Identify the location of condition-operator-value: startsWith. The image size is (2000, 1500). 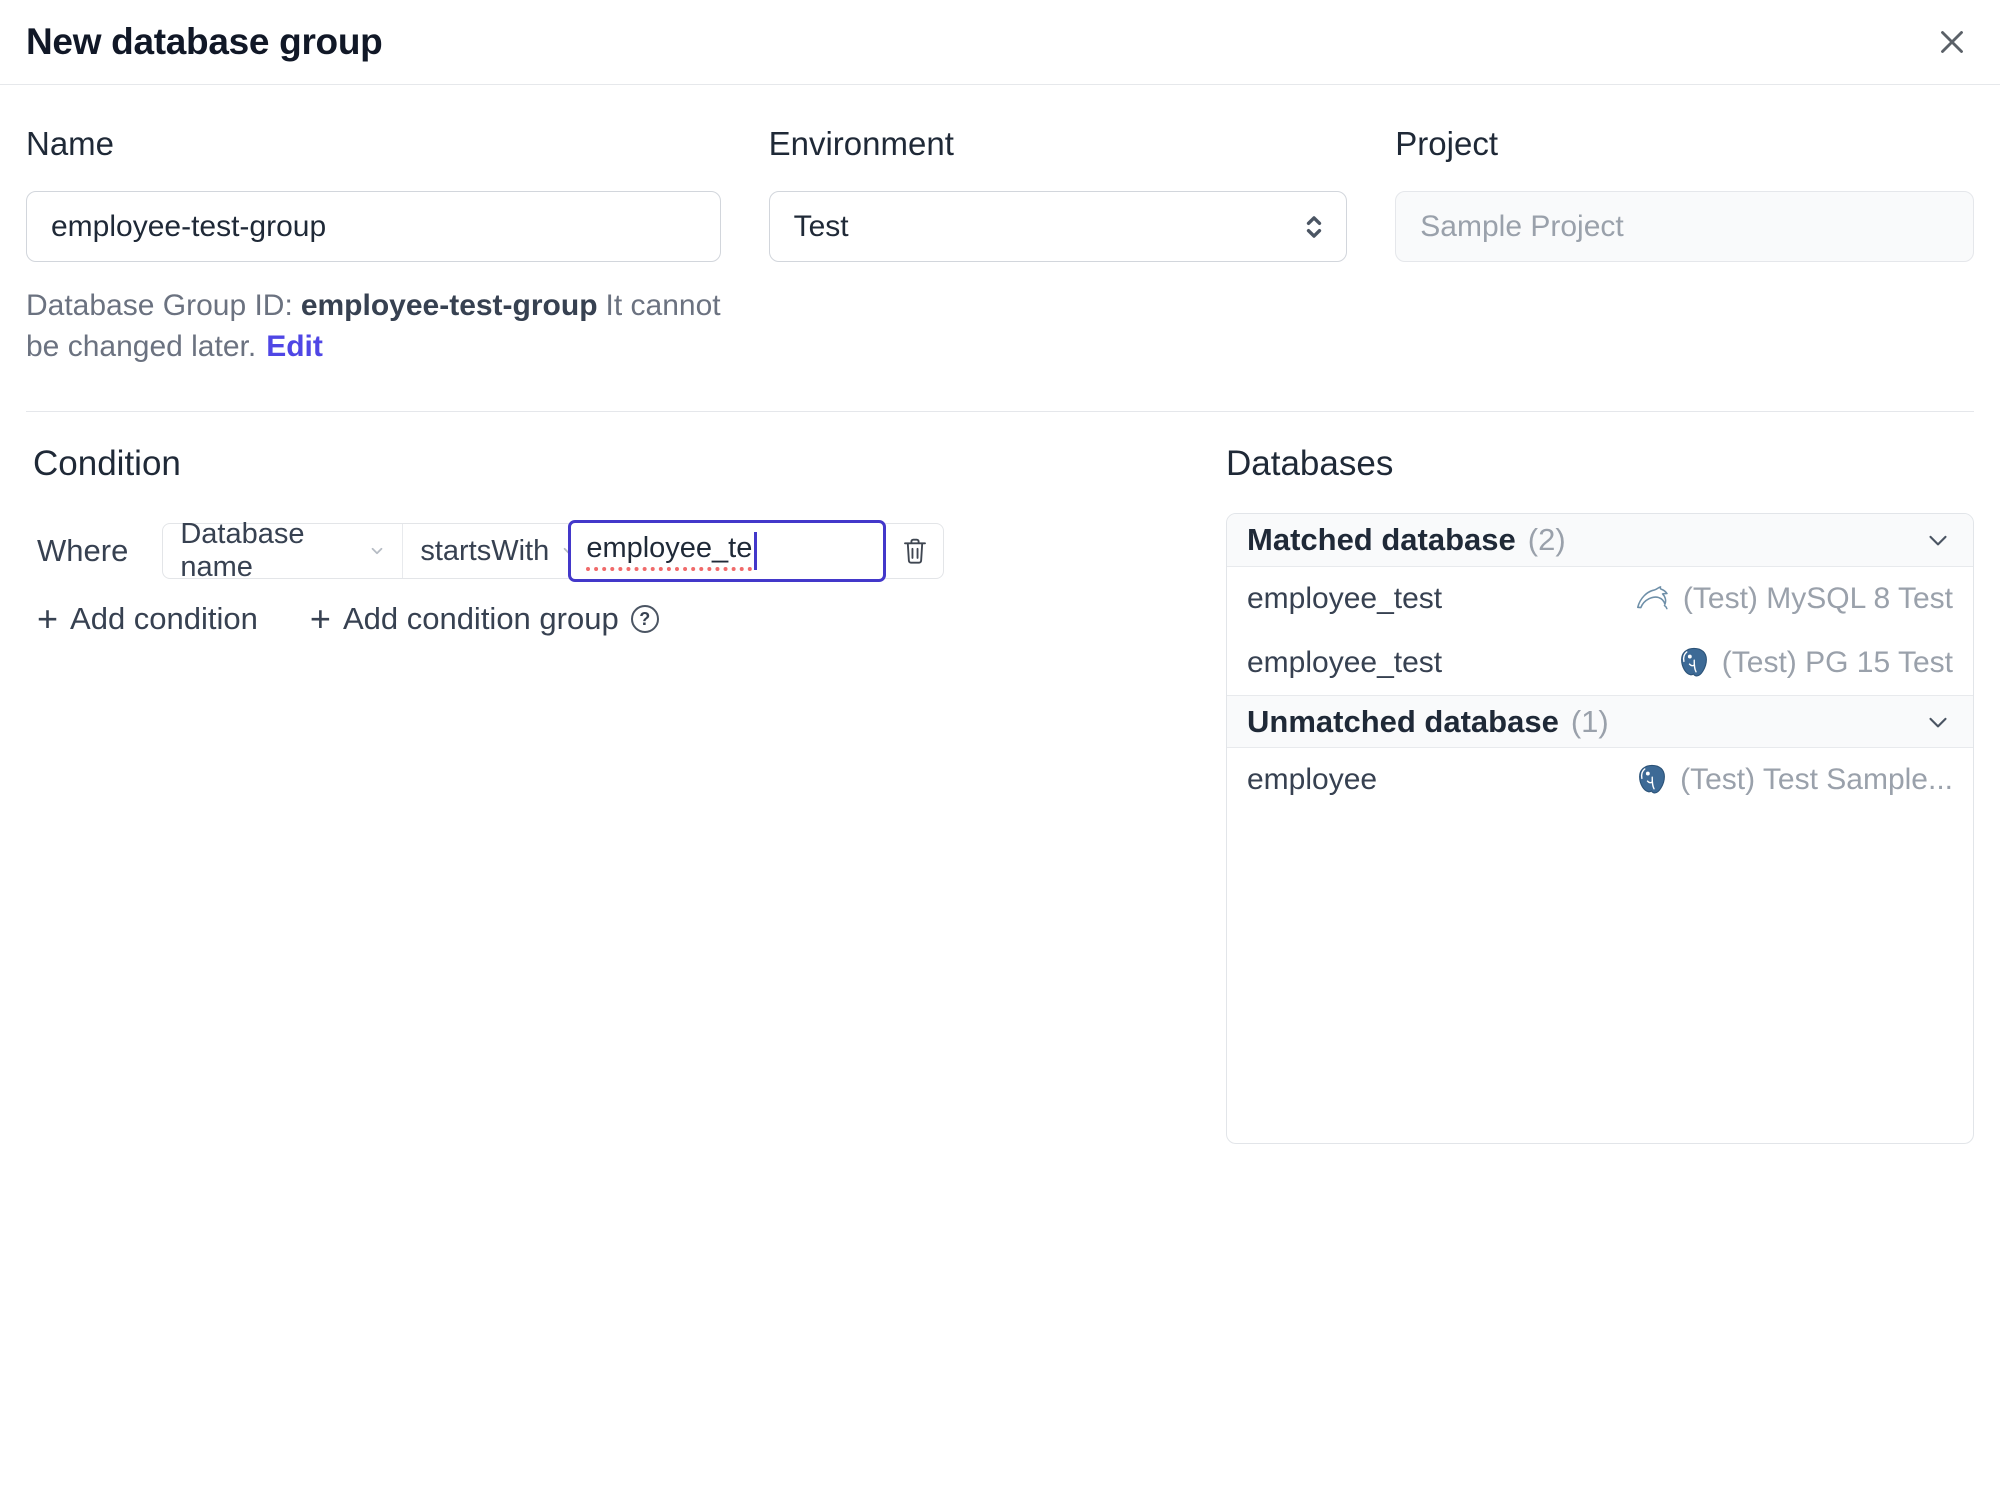
(485, 550).